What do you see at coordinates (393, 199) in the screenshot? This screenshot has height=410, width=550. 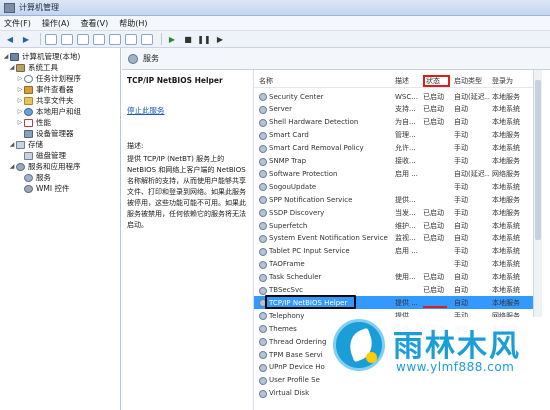 I see `service-row: SPP Notification Service 提供... 手动 本地服务` at bounding box center [393, 199].